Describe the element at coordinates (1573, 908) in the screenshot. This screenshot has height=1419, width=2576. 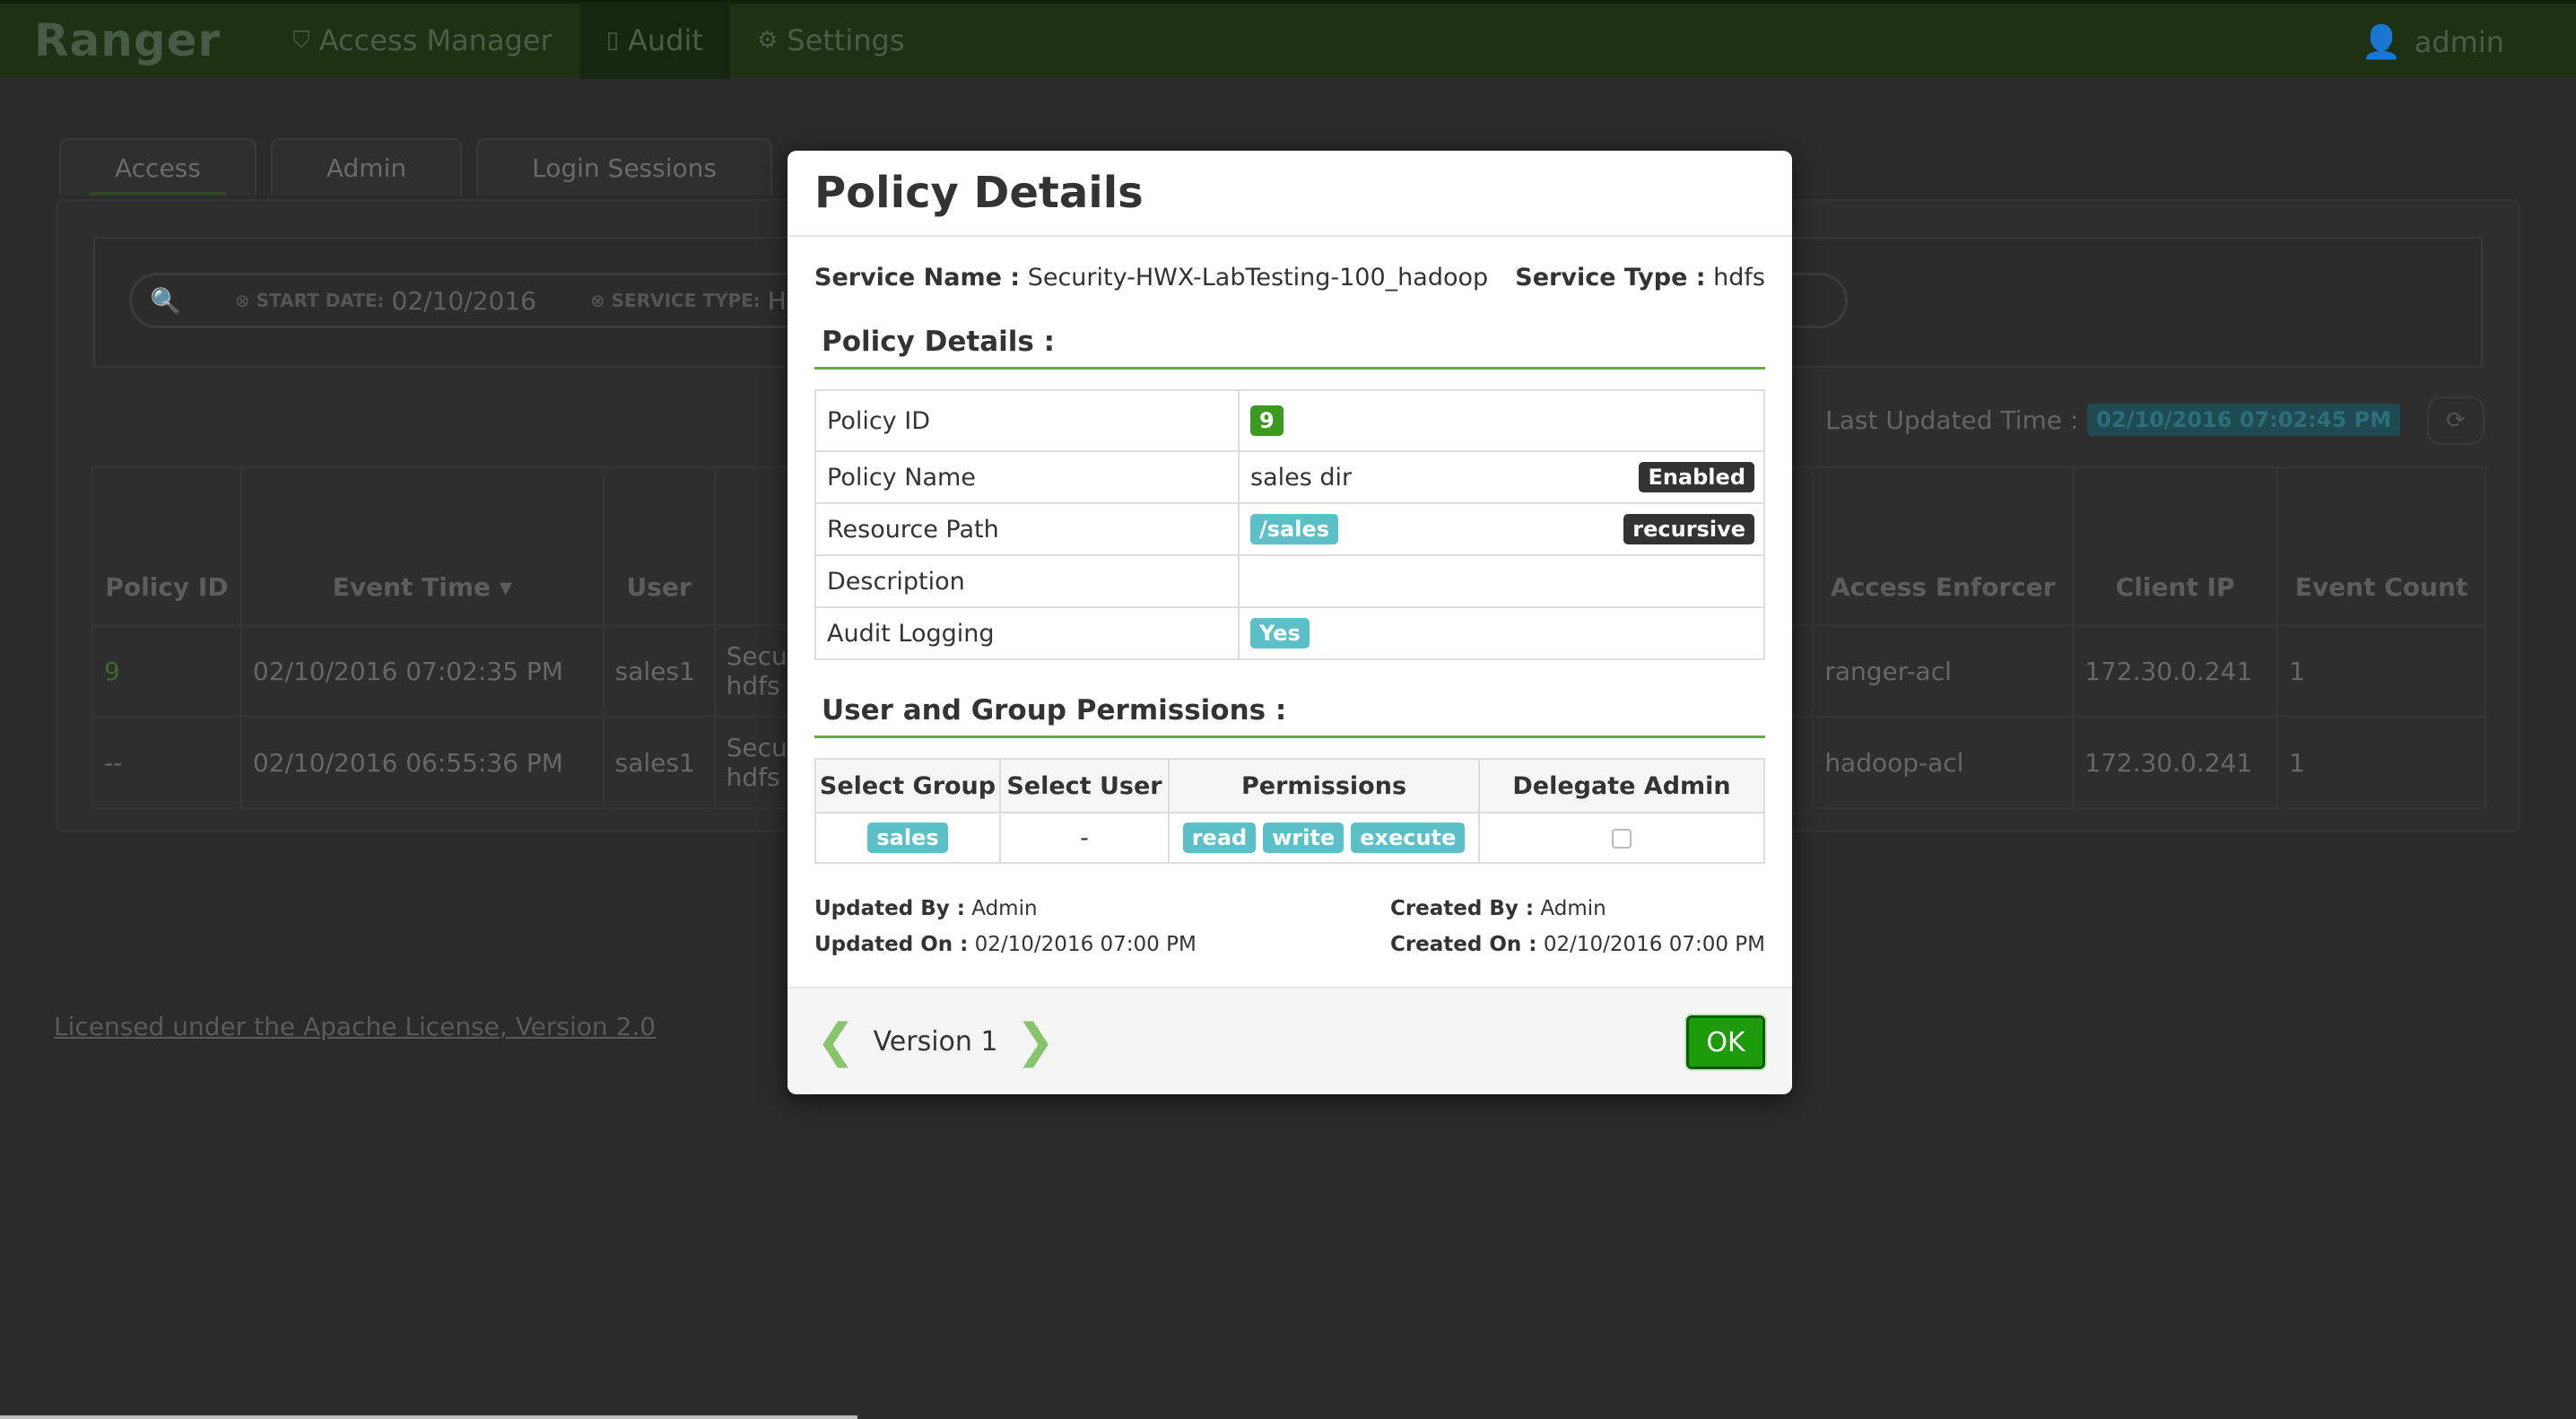
I see `created-by: Admin` at that location.